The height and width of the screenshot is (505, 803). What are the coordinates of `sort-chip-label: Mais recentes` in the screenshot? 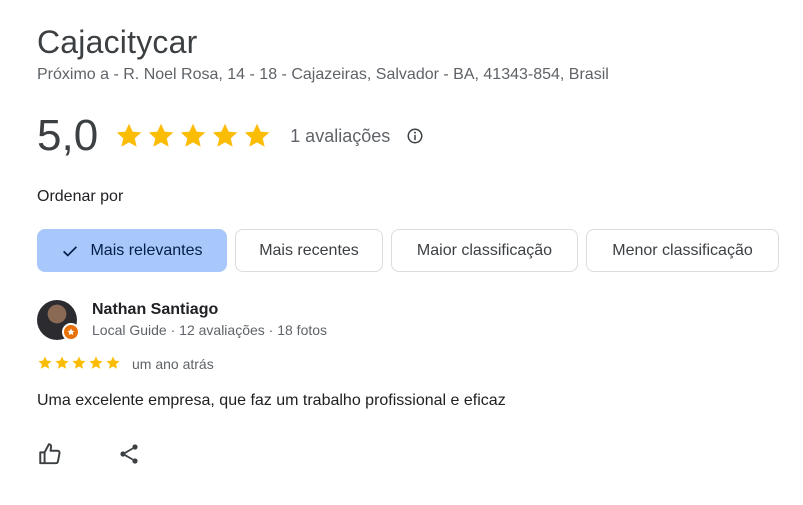 It's located at (309, 250).